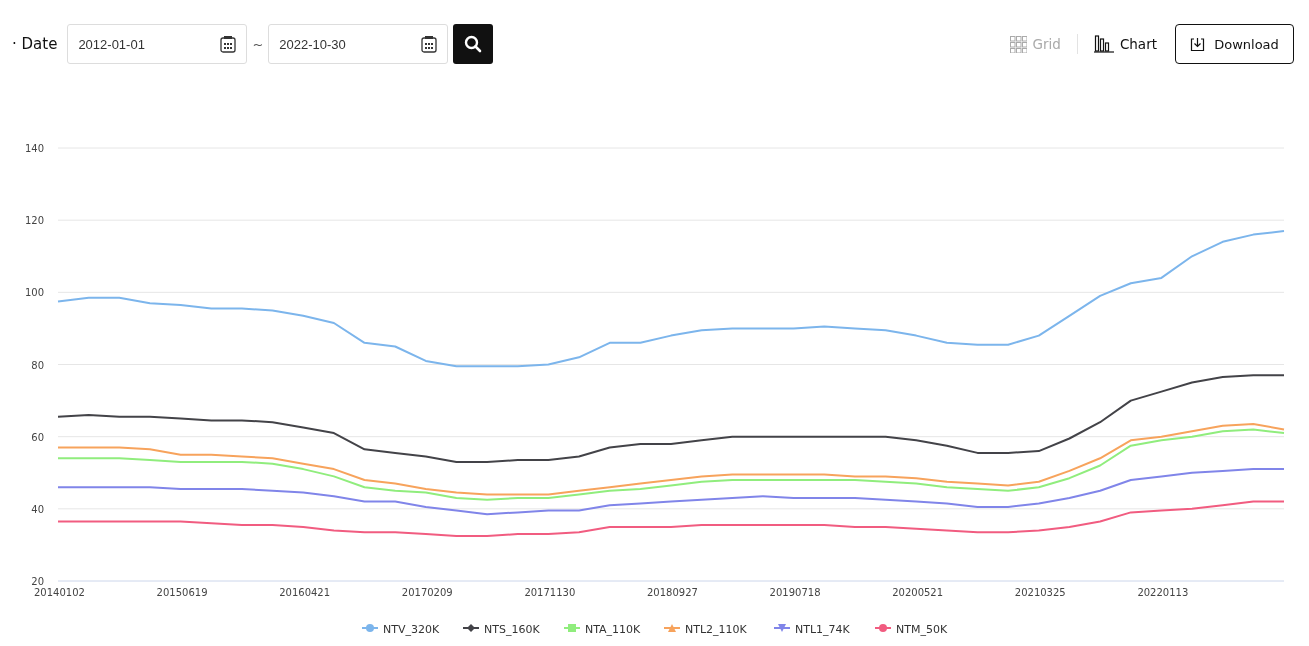  What do you see at coordinates (59, 592) in the screenshot?
I see `x-axis-label: 20140102` at bounding box center [59, 592].